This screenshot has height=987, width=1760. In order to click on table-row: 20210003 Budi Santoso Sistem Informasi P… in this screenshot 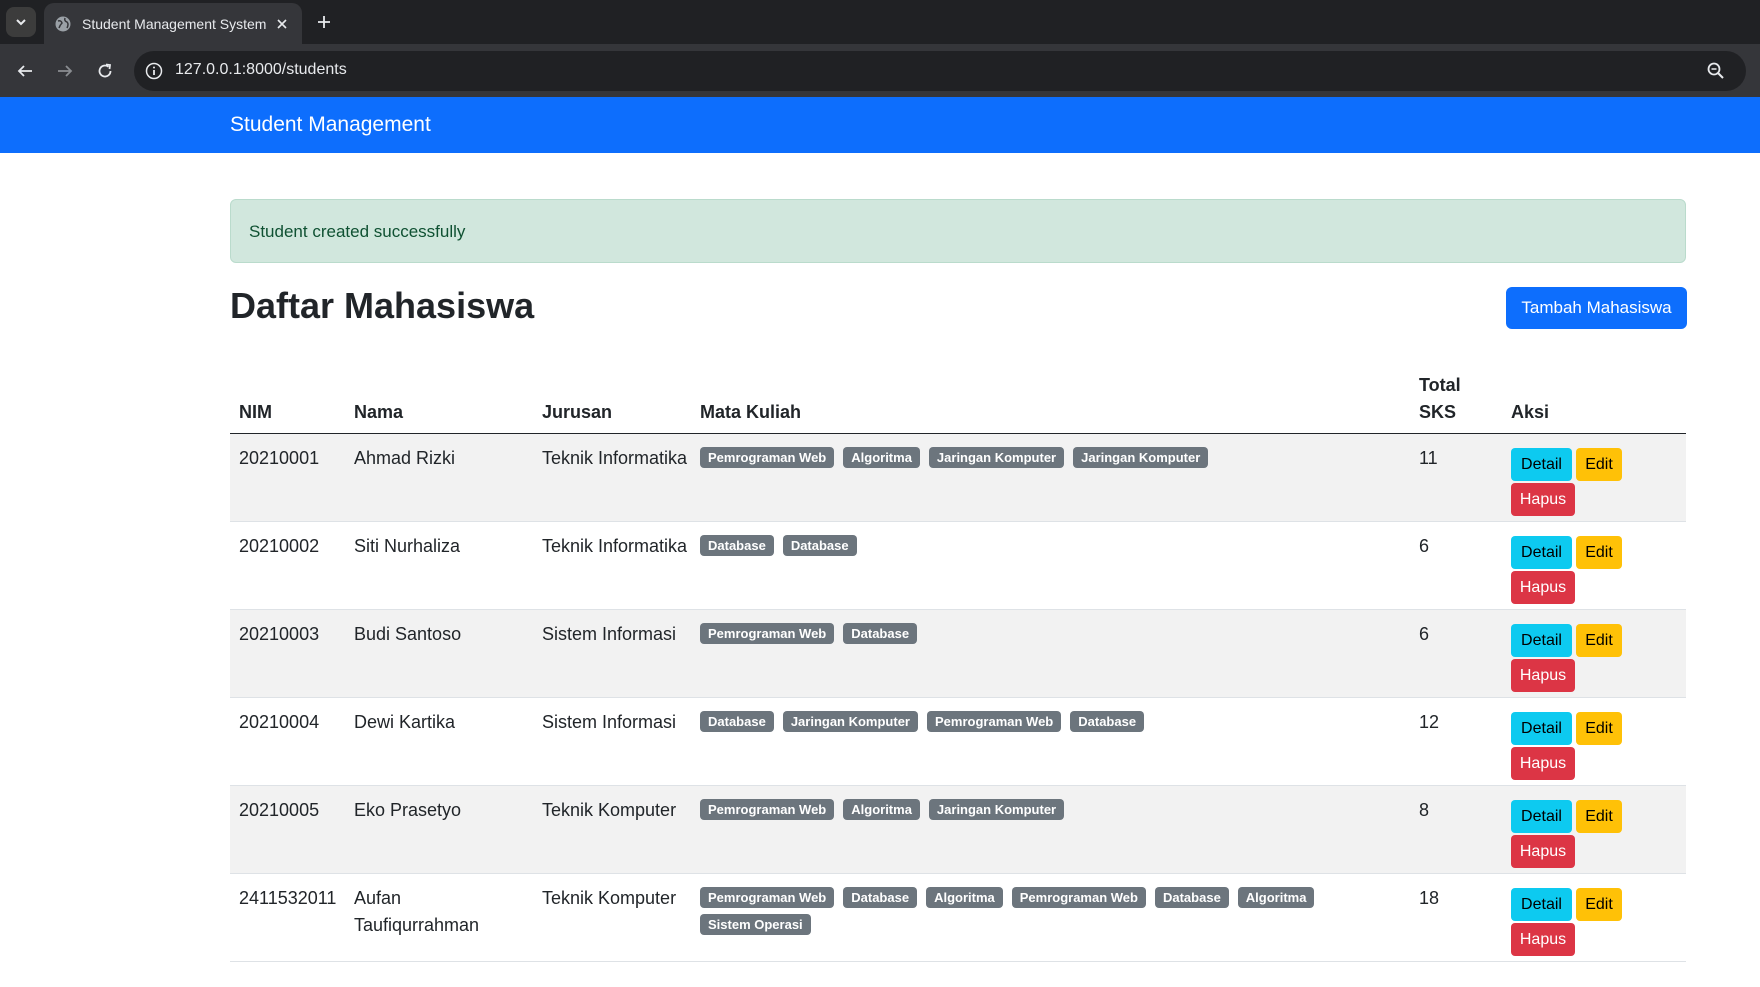, I will do `click(958, 654)`.